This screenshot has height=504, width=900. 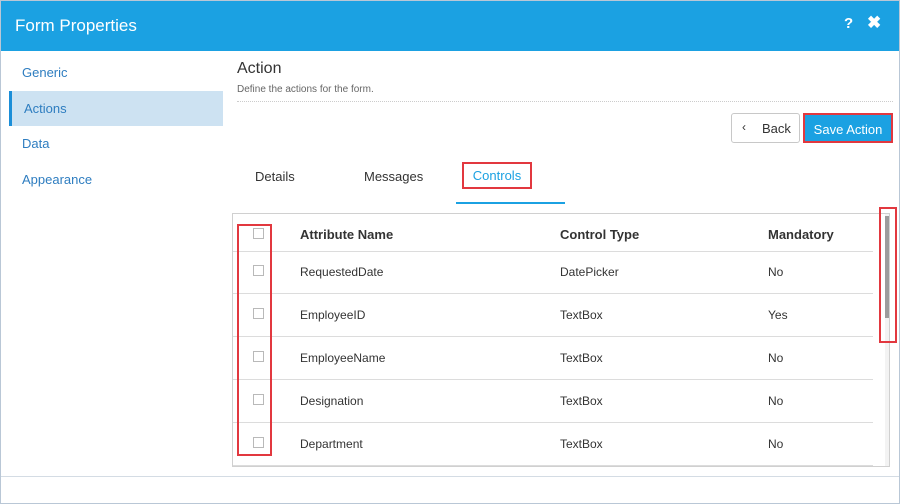 I want to click on table-row: EmployeeID TextBox Yes, so click(x=553, y=315).